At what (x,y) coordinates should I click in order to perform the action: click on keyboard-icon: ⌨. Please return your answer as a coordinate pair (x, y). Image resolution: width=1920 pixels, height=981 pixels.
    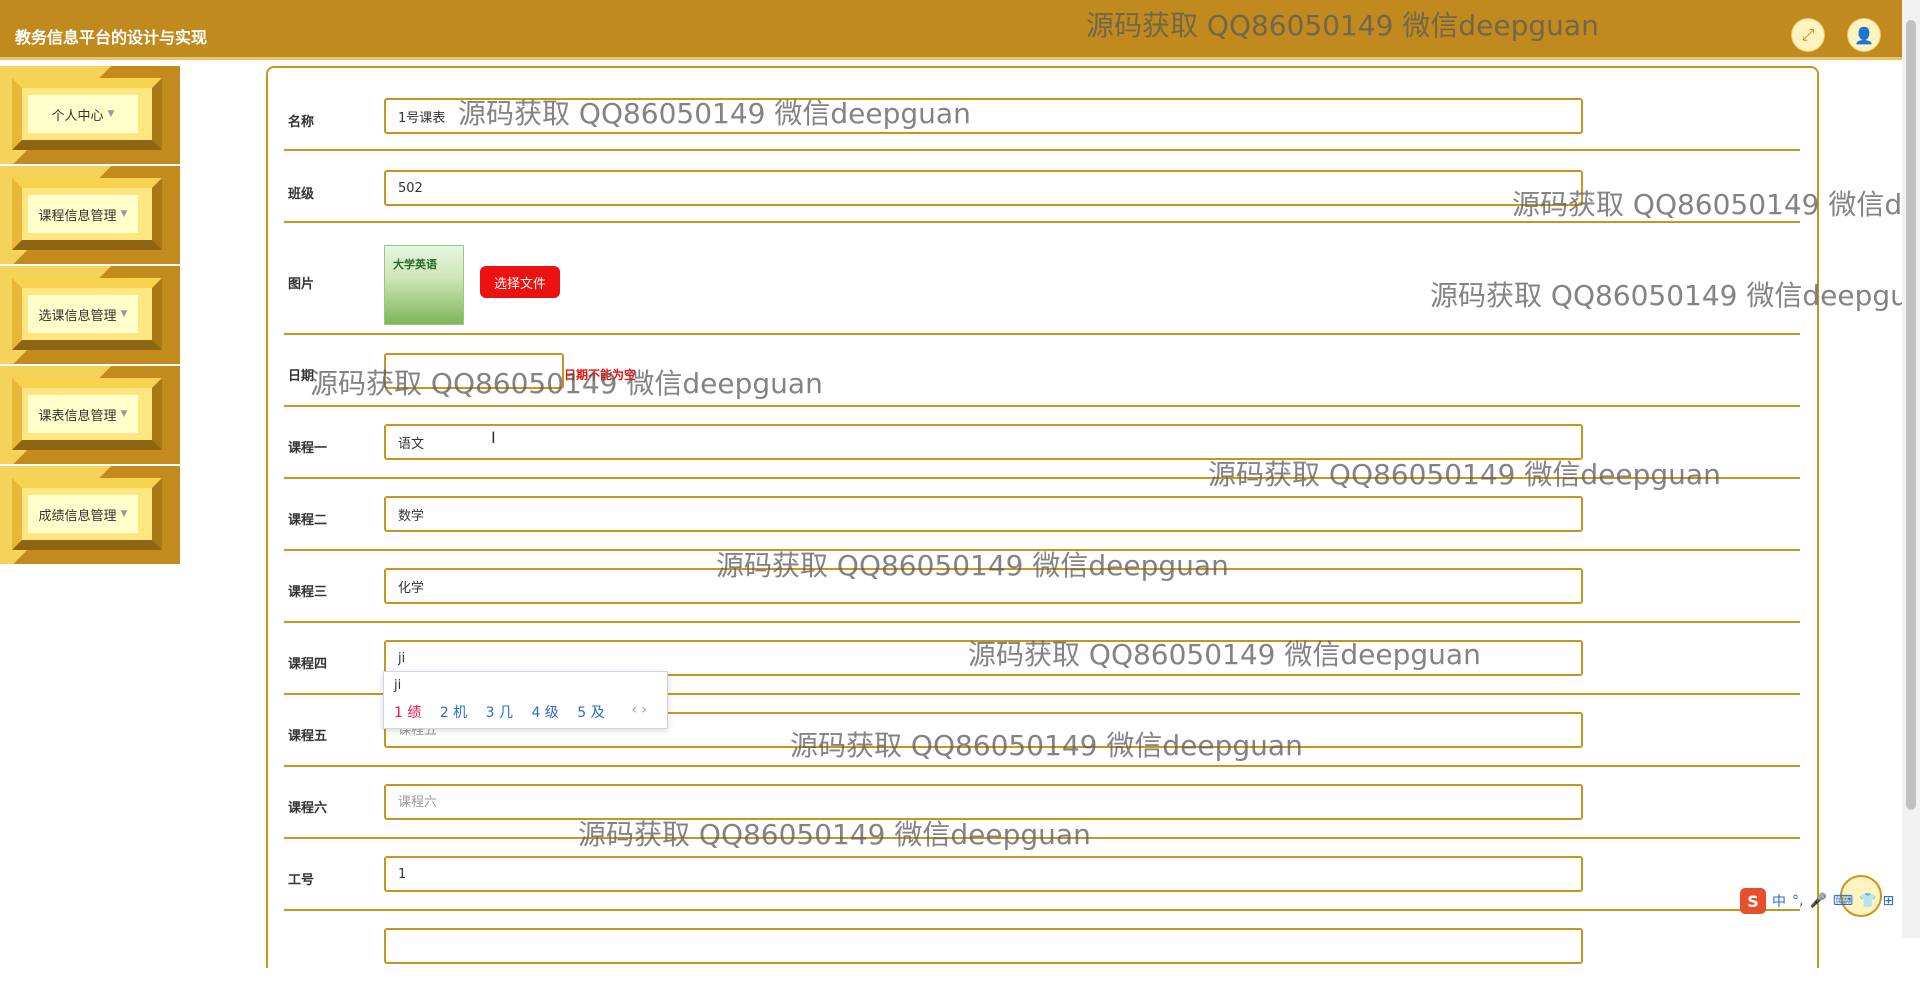
    Looking at the image, I should click on (1843, 901).